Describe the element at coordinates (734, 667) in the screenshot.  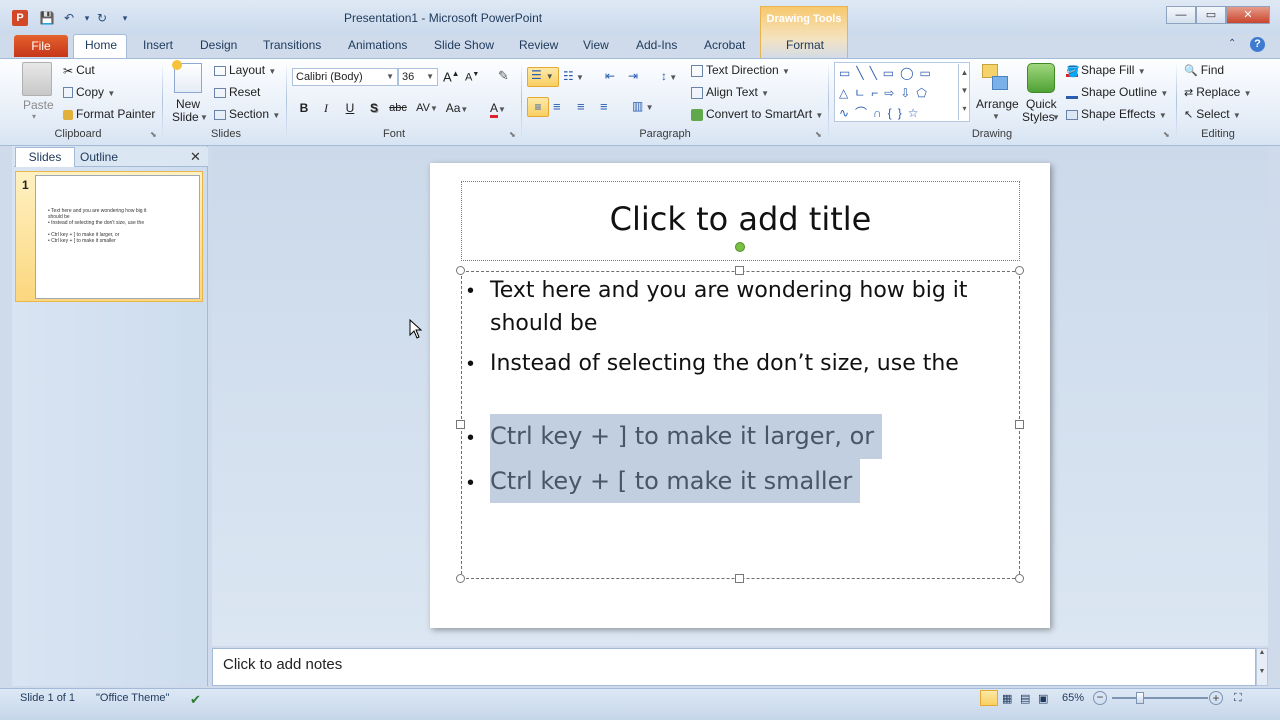
I see `notes-pane` at that location.